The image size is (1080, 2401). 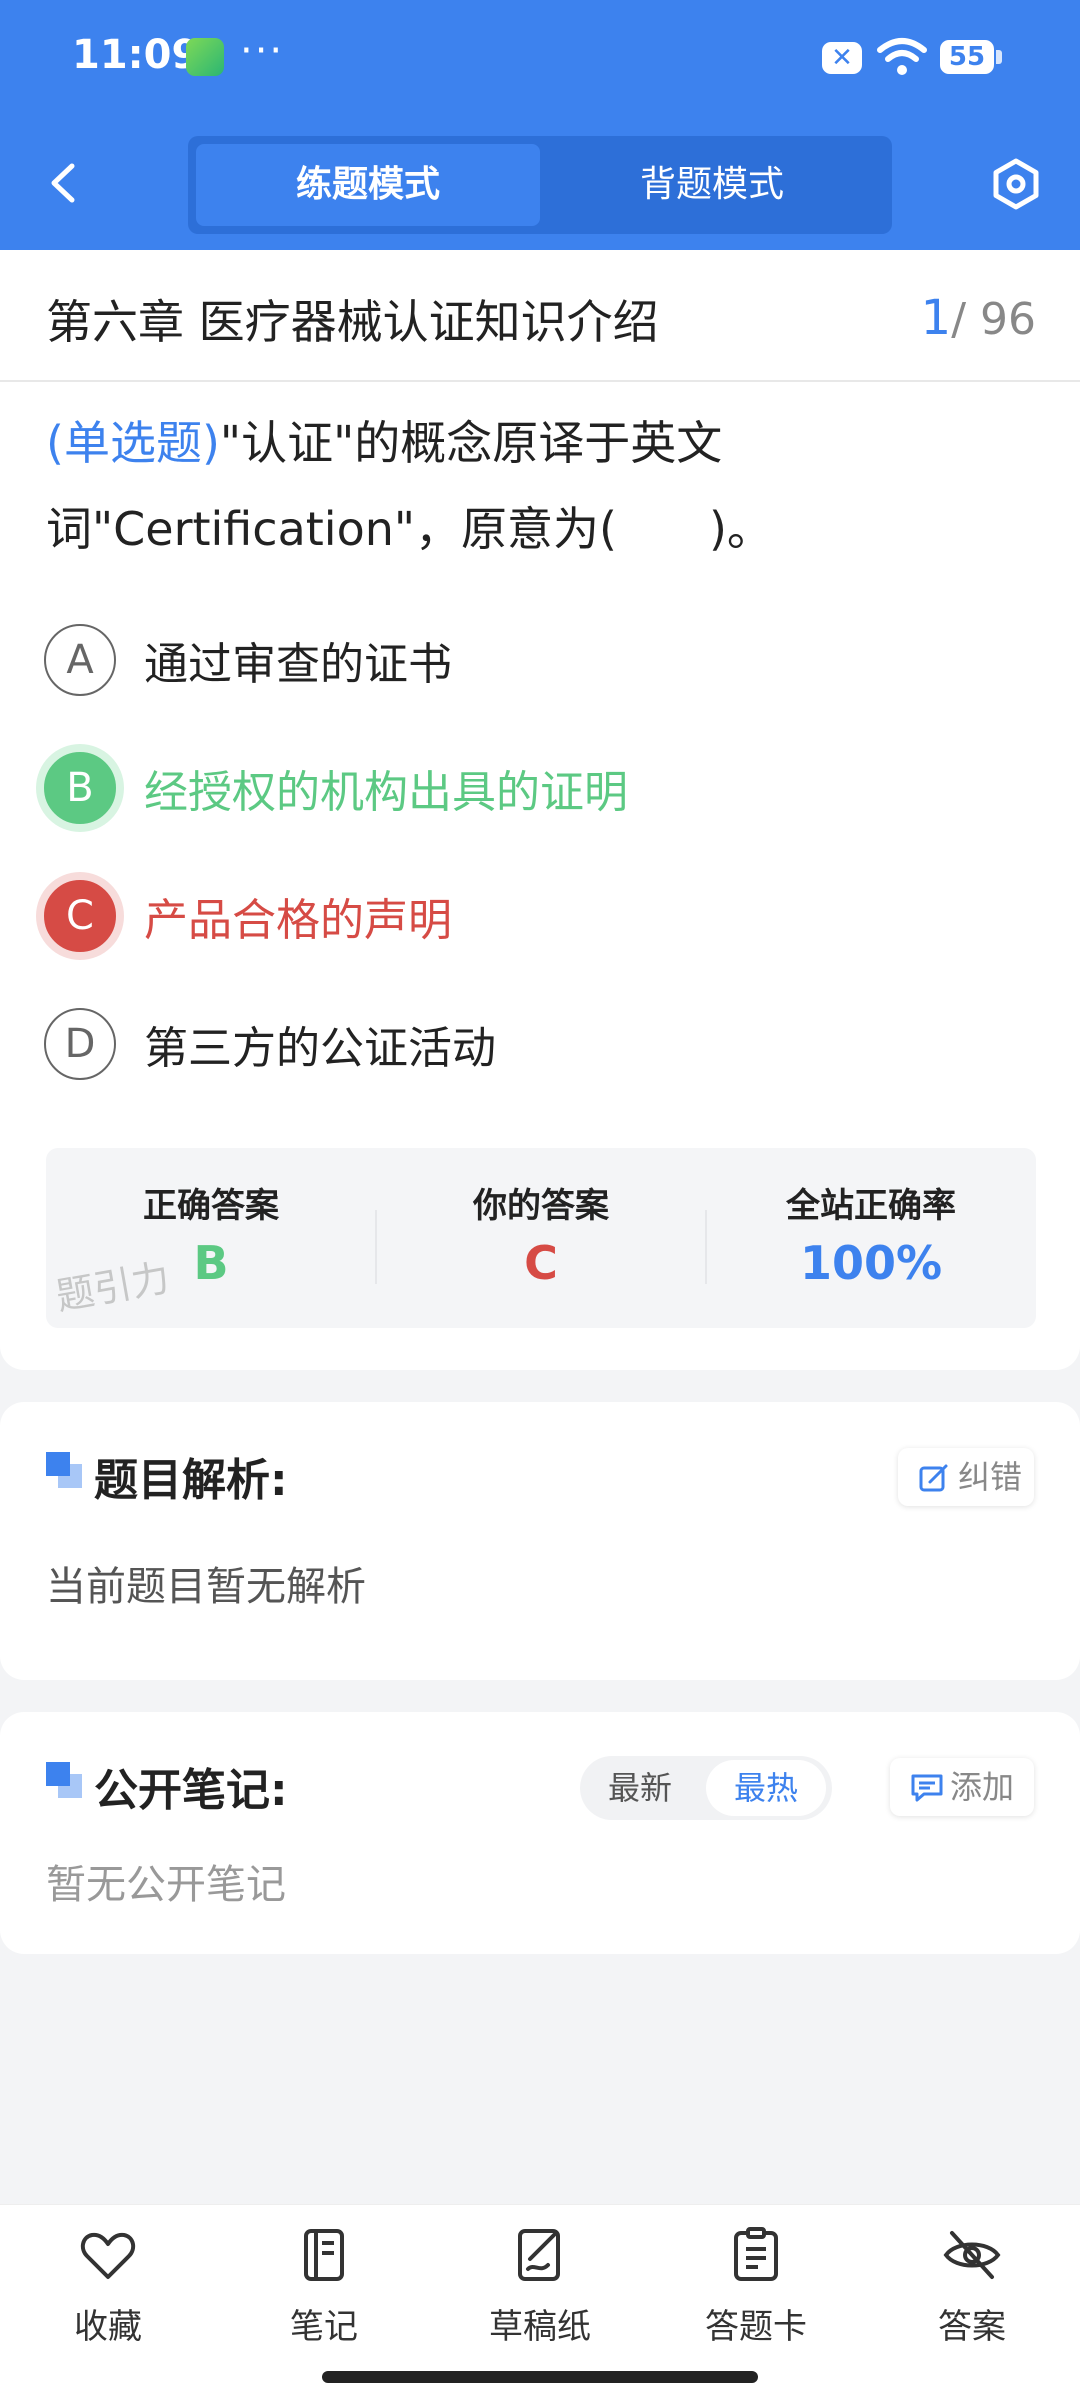 What do you see at coordinates (871, 1263) in the screenshot?
I see `site-accuracy-value: 100%` at bounding box center [871, 1263].